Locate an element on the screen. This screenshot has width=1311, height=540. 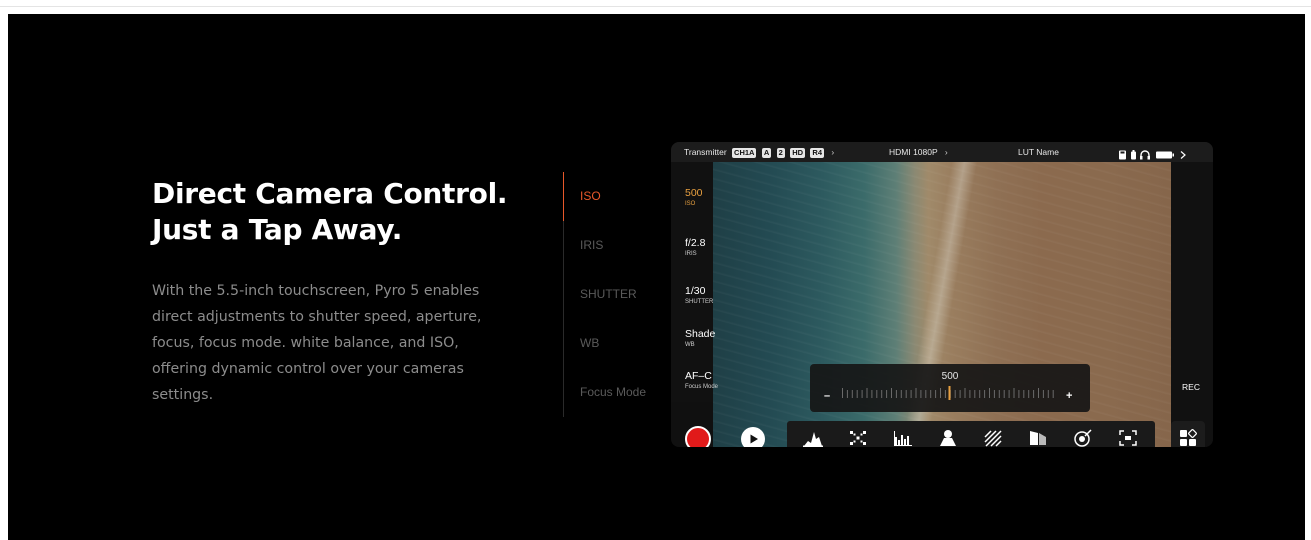
histogram-icon is located at coordinates (813, 438).